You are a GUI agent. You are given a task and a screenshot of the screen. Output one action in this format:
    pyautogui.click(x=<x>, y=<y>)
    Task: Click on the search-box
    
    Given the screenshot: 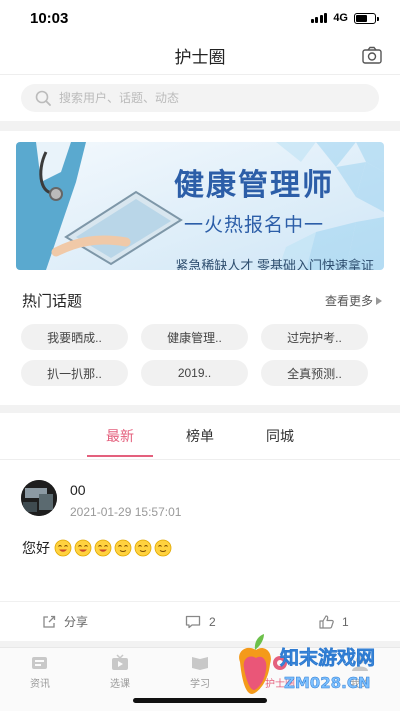 What is the action you would take?
    pyautogui.click(x=200, y=98)
    